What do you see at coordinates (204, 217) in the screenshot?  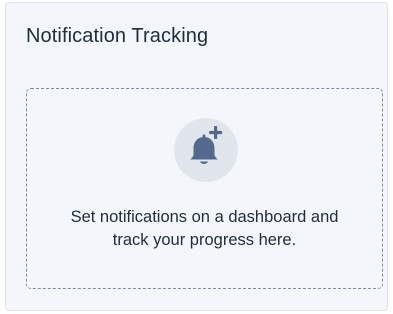 I see `empty-state-message-line-1: Set notifications on a dashboard and` at bounding box center [204, 217].